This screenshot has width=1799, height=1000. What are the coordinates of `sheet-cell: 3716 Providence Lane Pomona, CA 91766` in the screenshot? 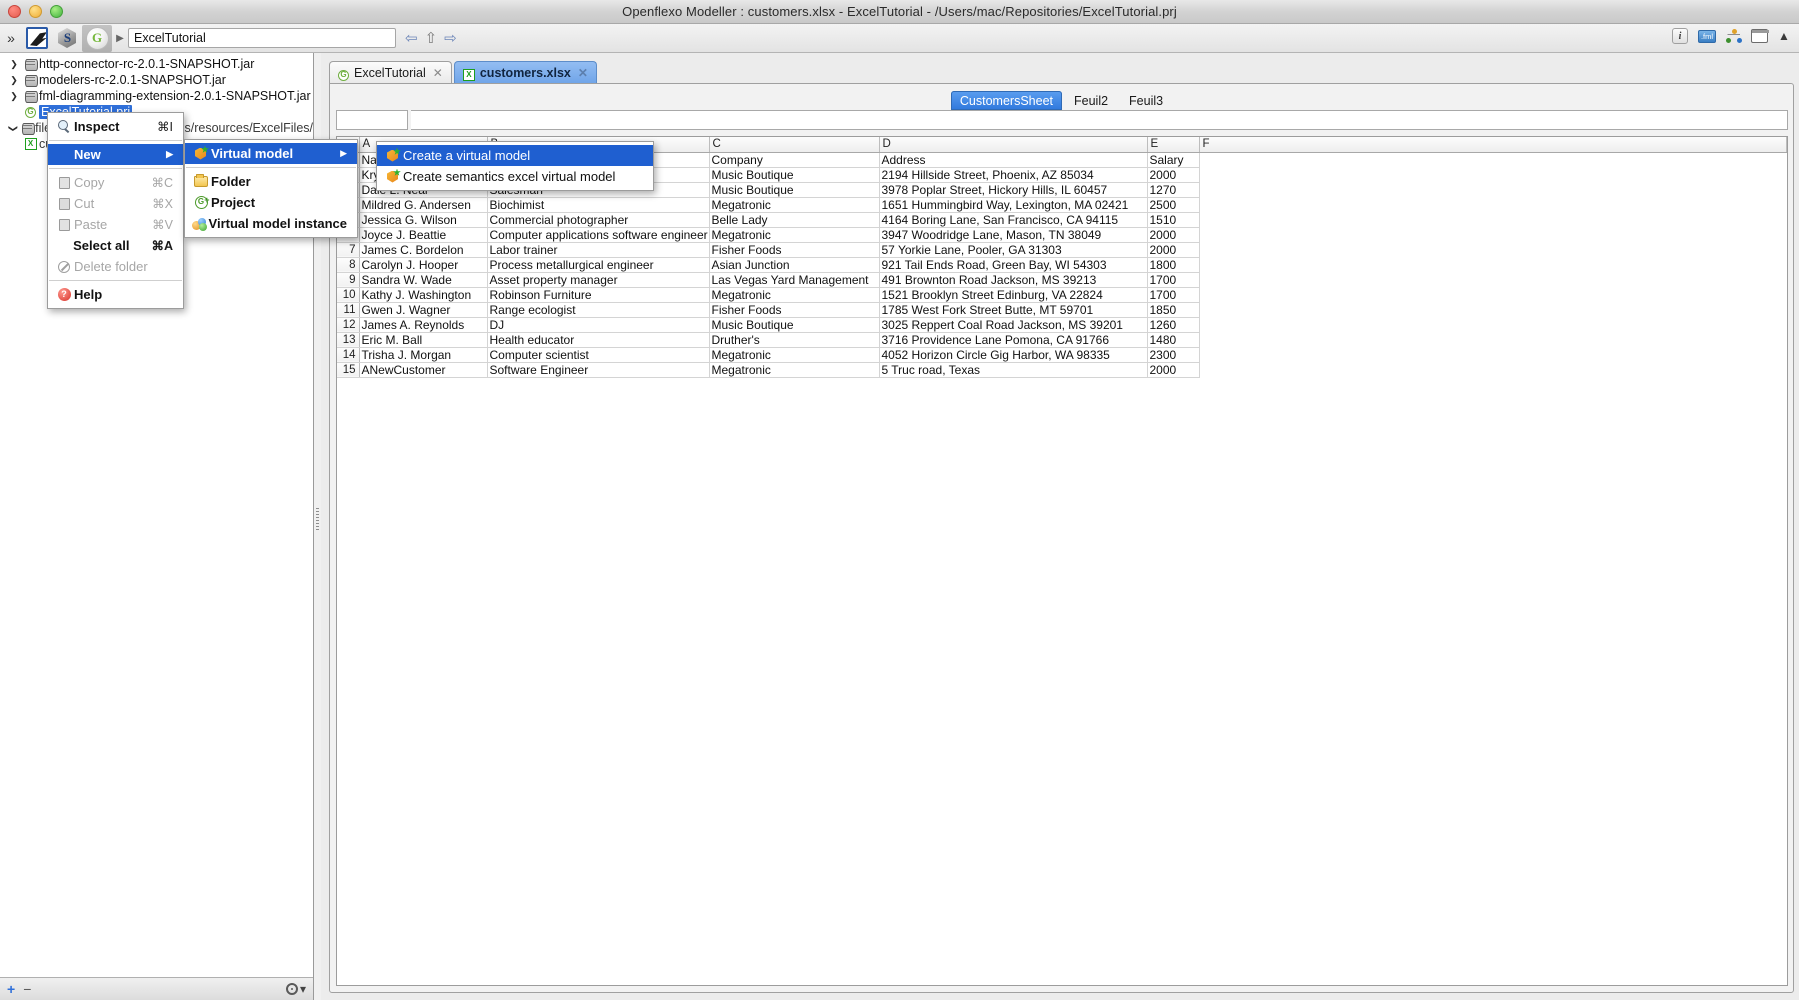 It's located at (1013, 340).